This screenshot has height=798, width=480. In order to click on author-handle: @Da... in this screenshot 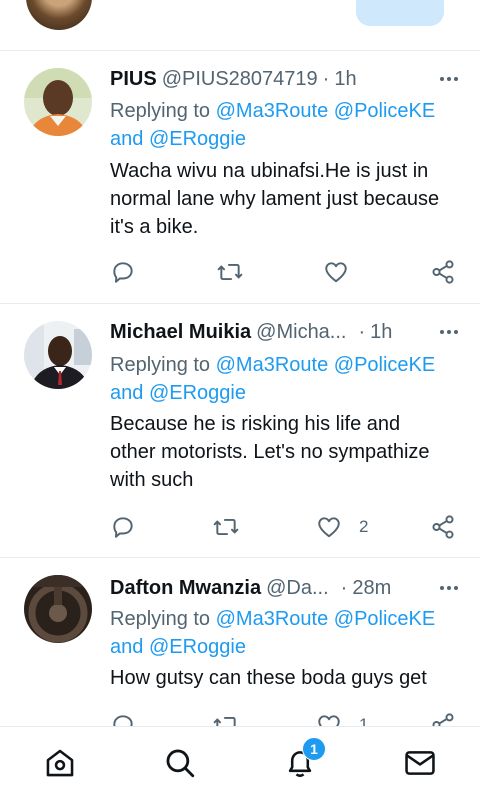, I will do `click(297, 588)`.